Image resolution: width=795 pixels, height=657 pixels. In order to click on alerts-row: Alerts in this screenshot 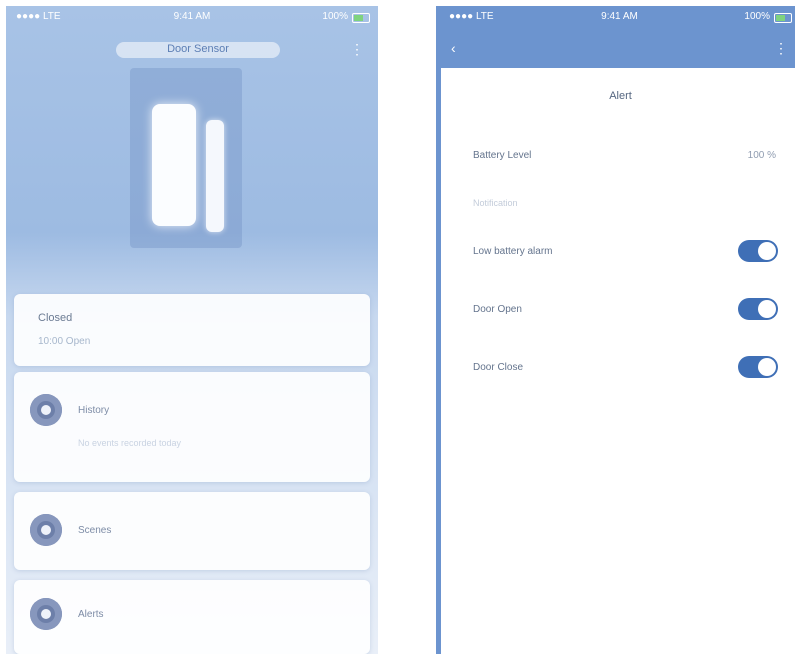, I will do `click(192, 617)`.